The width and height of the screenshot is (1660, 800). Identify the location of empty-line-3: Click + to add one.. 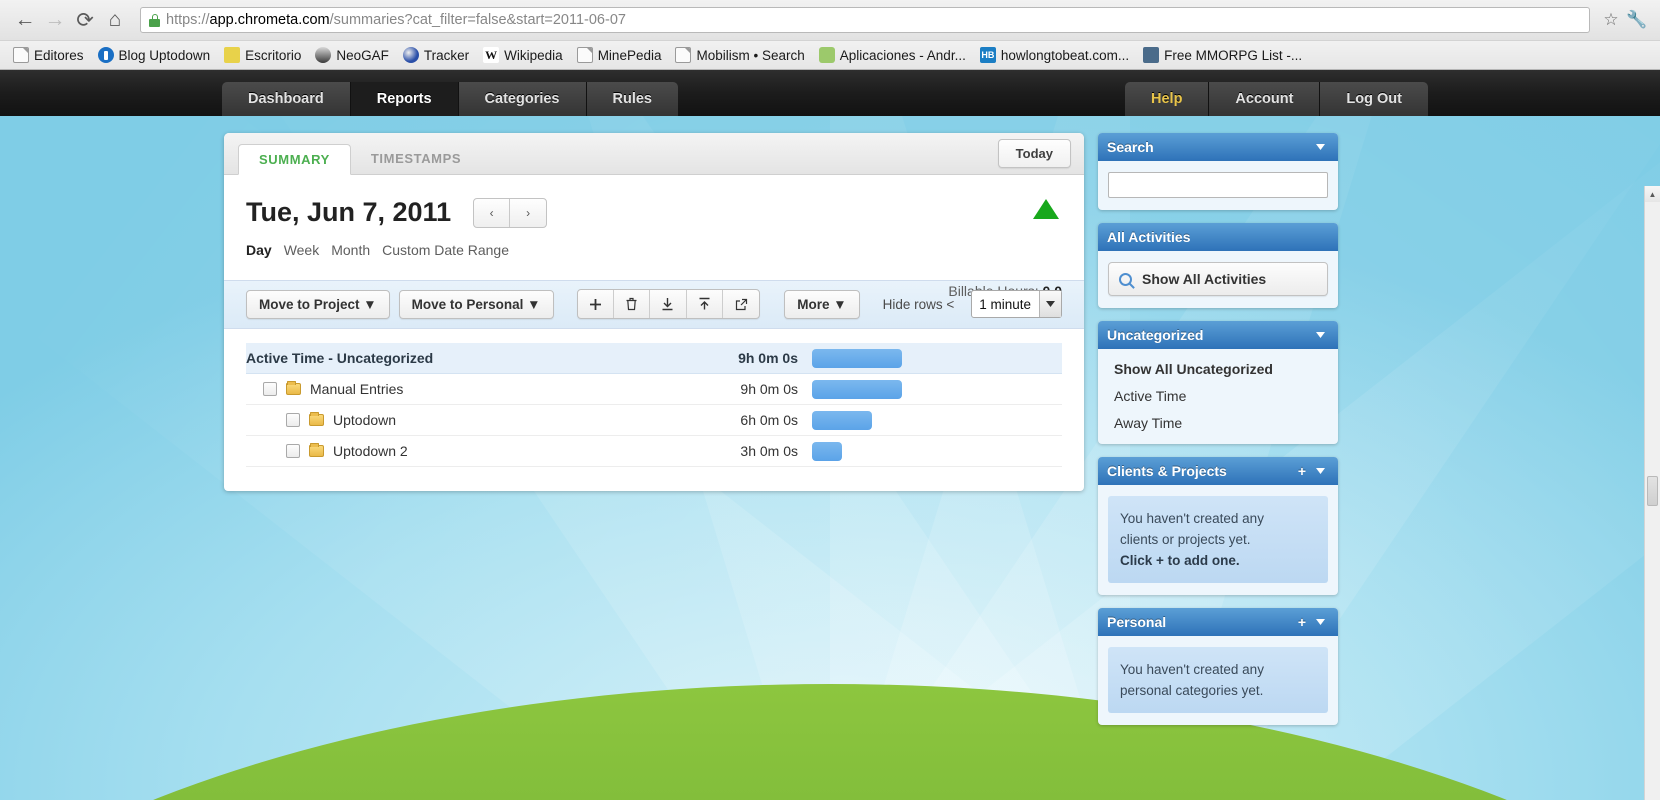
(1180, 560).